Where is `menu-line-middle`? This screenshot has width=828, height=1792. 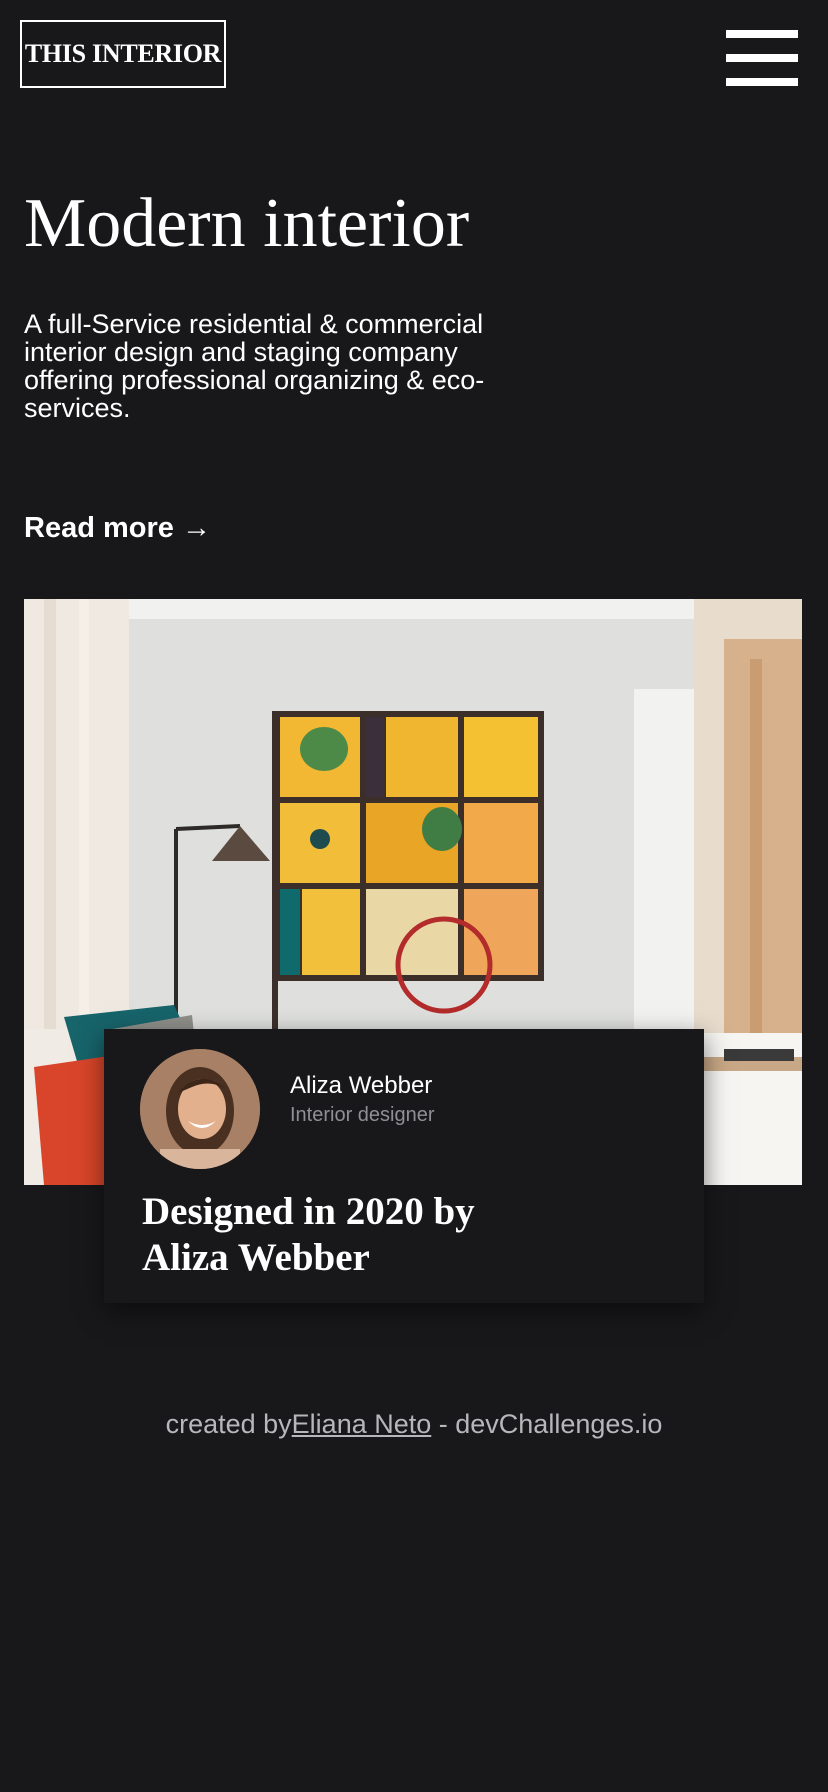
menu-line-middle is located at coordinates (762, 58).